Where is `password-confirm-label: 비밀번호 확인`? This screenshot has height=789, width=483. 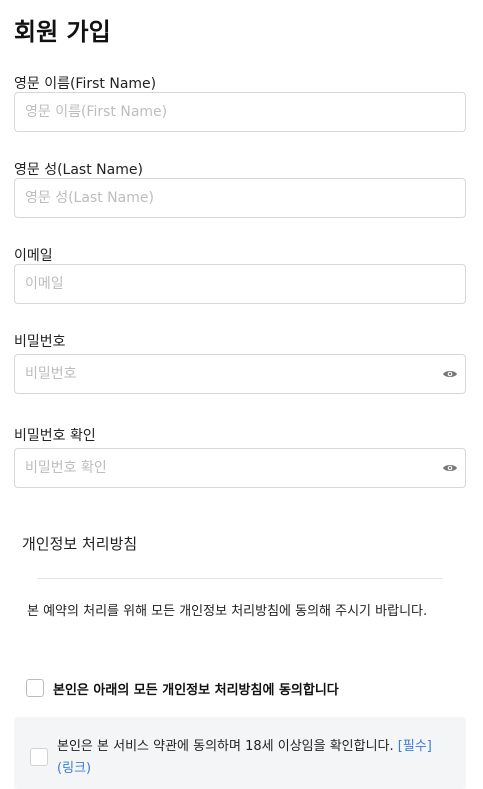
password-confirm-label: 비밀번호 확인 is located at coordinates (55, 436).